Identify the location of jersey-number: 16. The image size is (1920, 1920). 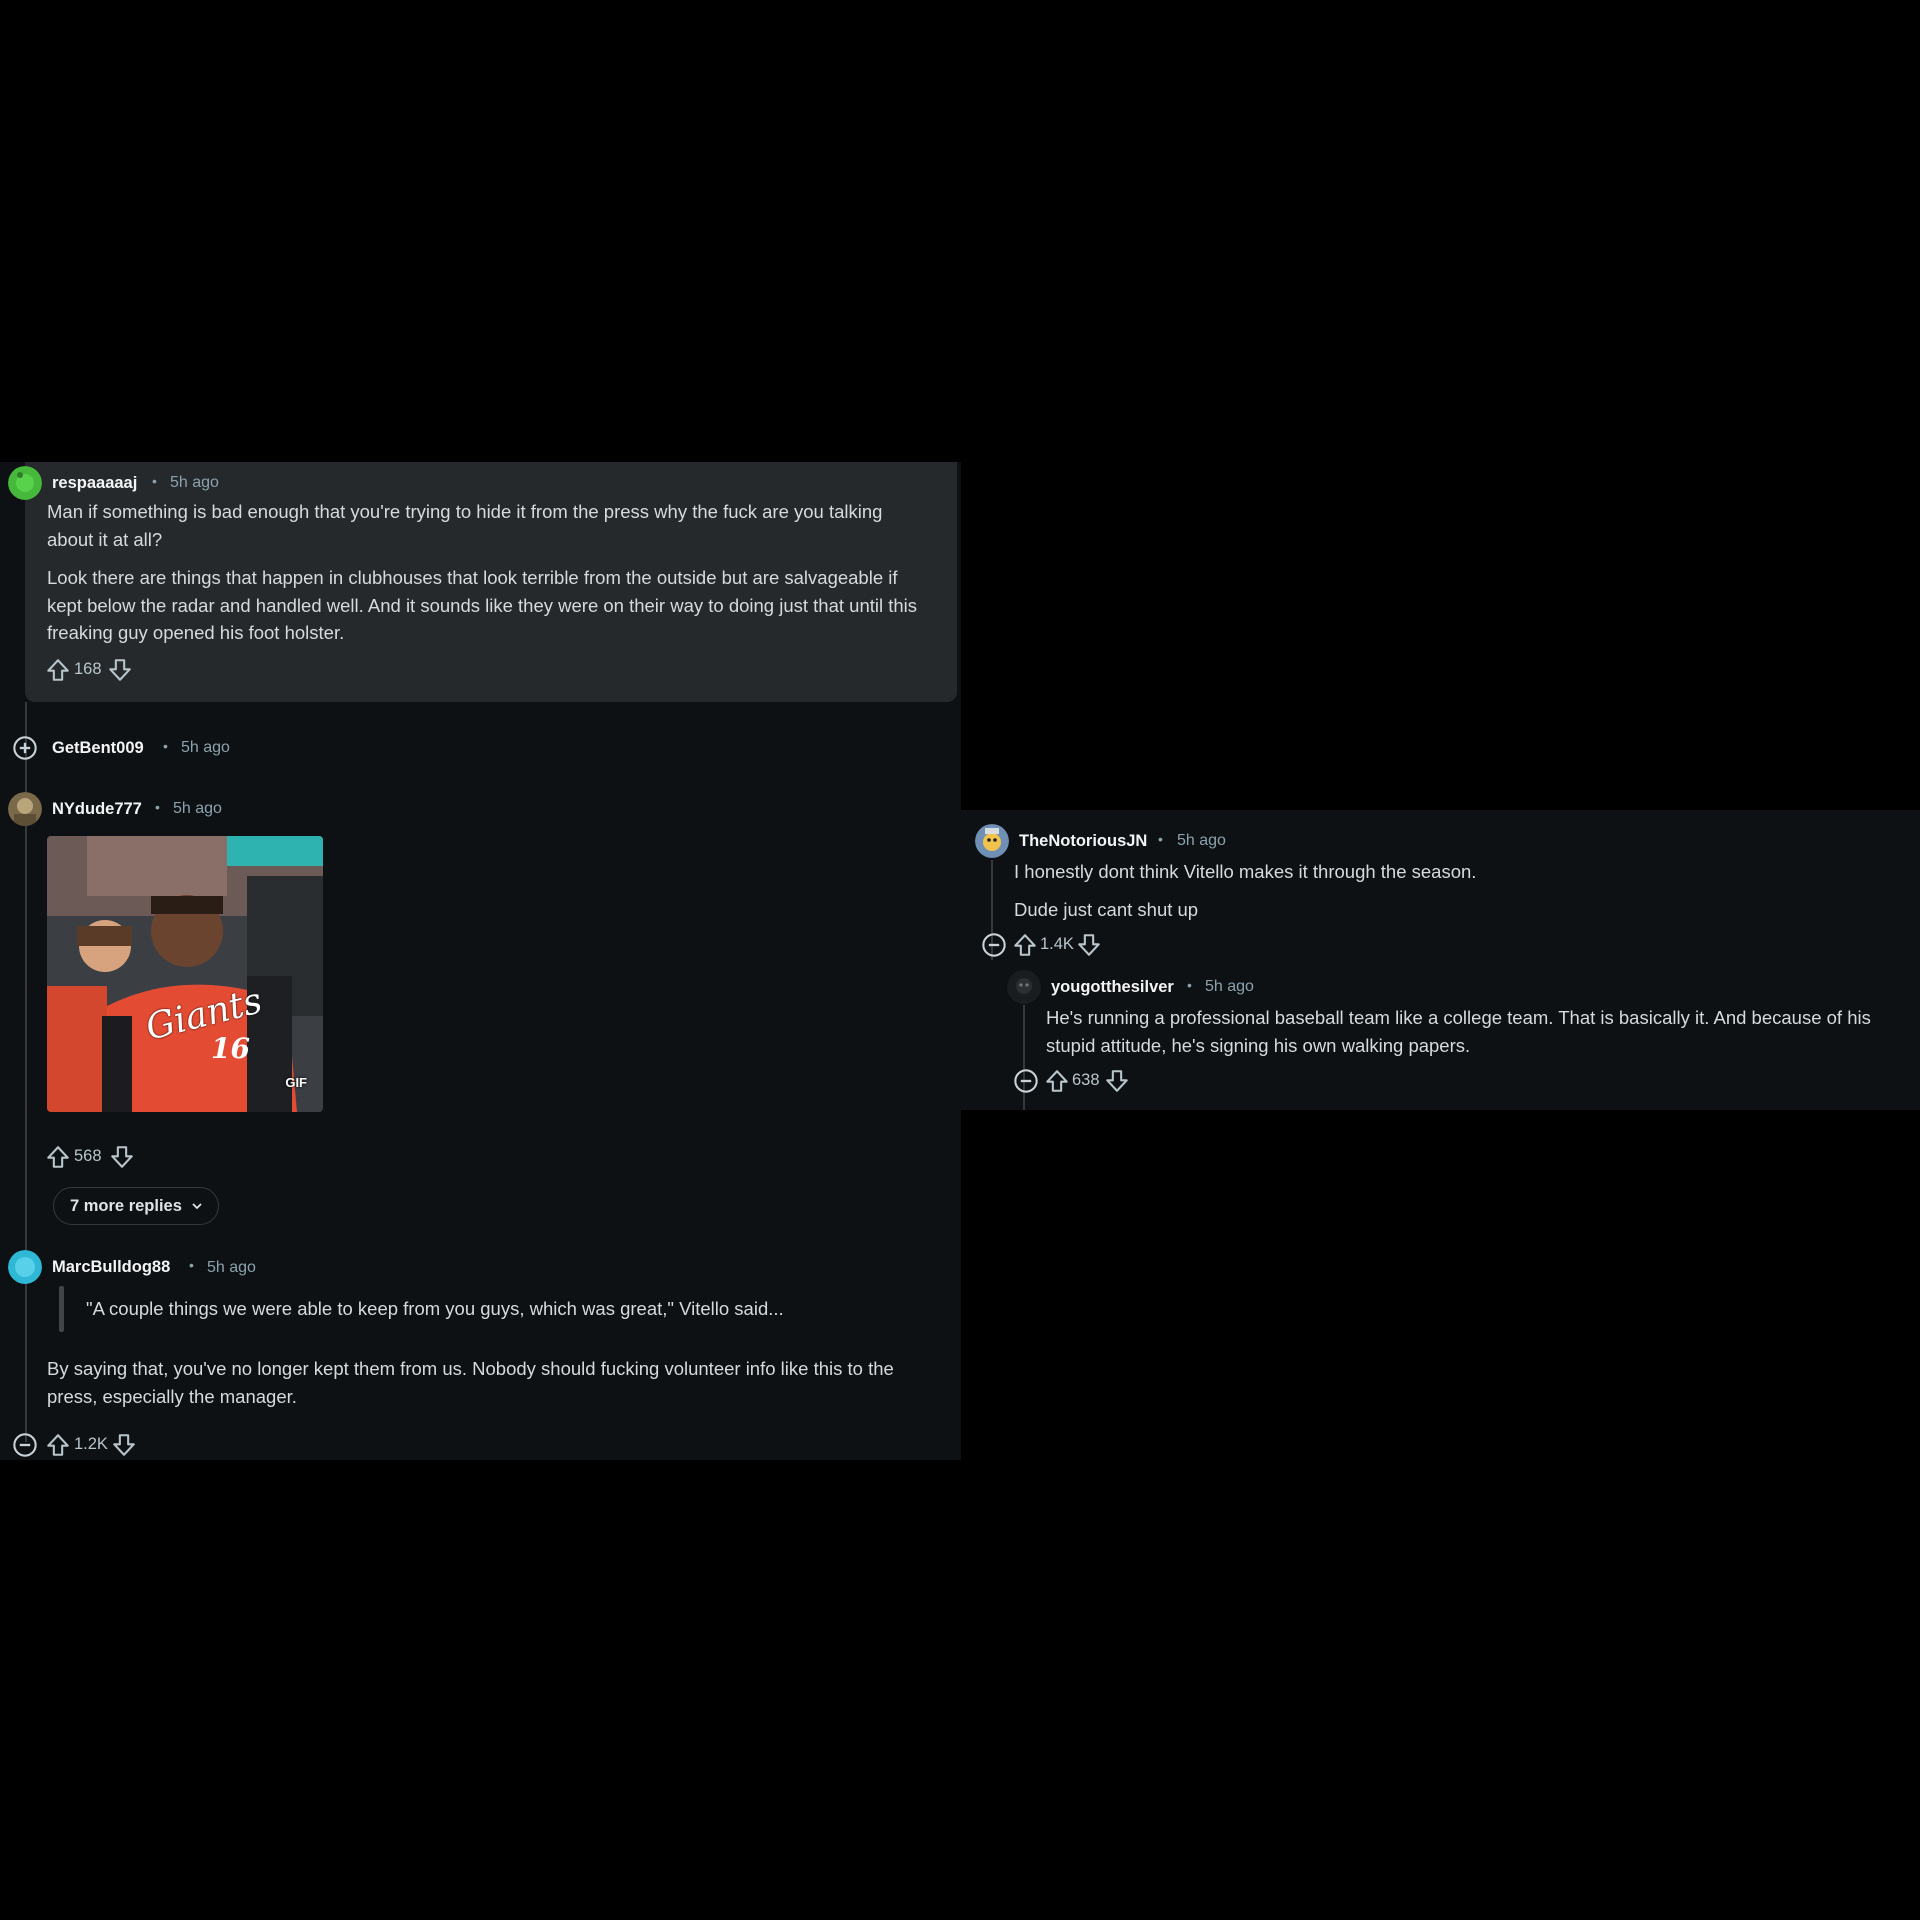
(230, 1048).